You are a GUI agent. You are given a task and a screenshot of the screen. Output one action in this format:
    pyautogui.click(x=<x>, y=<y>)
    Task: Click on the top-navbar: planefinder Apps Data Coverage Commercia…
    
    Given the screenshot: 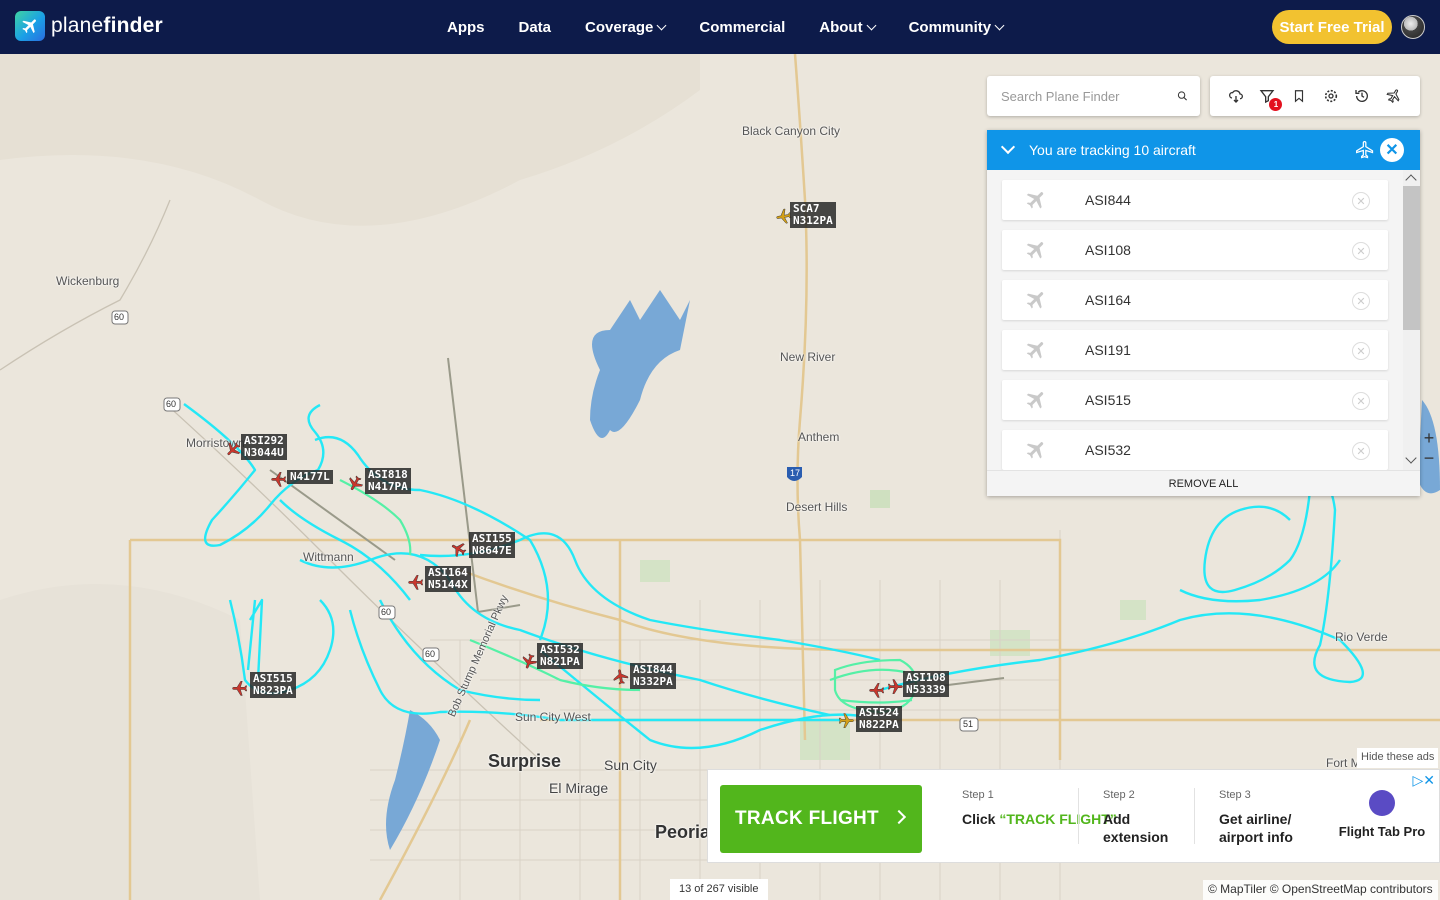 What is the action you would take?
    pyautogui.click(x=720, y=27)
    